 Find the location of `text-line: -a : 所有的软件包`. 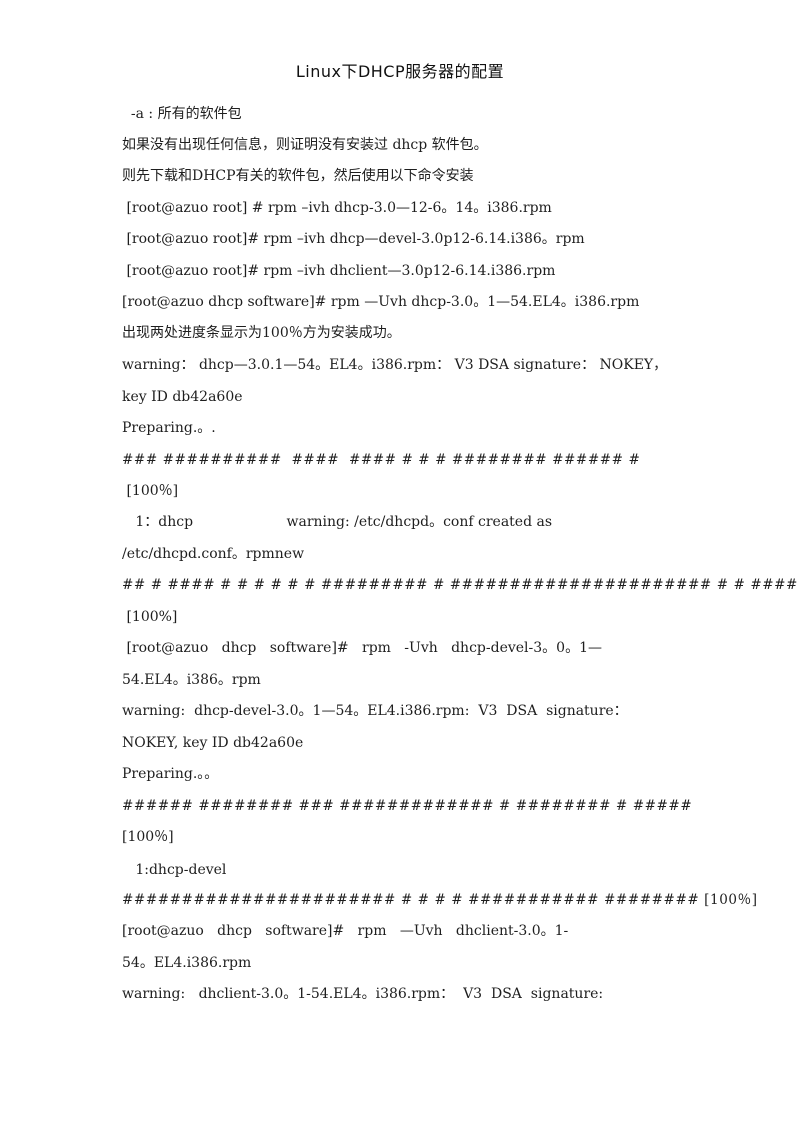

text-line: -a : 所有的软件包 is located at coordinates (182, 114).